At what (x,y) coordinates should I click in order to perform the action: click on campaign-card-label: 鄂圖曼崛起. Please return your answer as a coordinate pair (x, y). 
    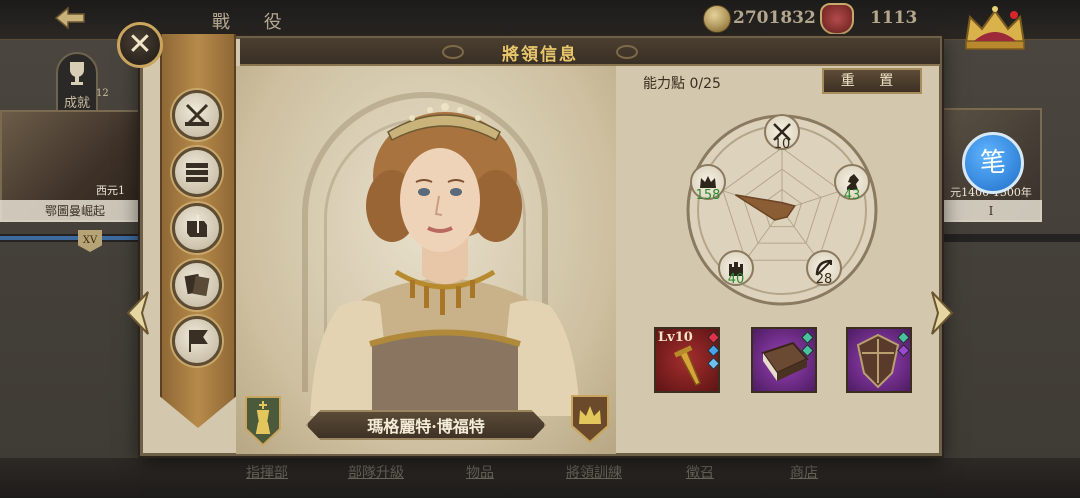
    Looking at the image, I should click on (75, 211).